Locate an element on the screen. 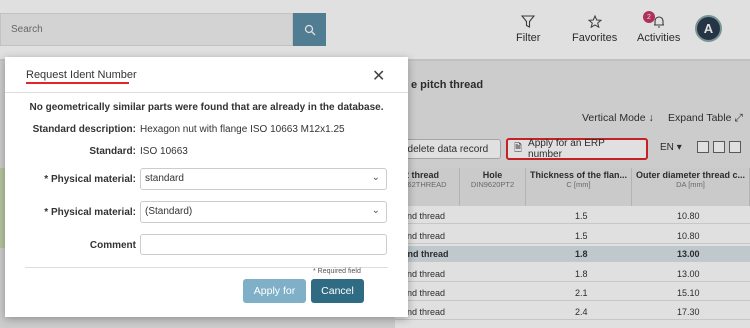 This screenshot has width=750, height=328. cancel-label: Cancel is located at coordinates (337, 291).